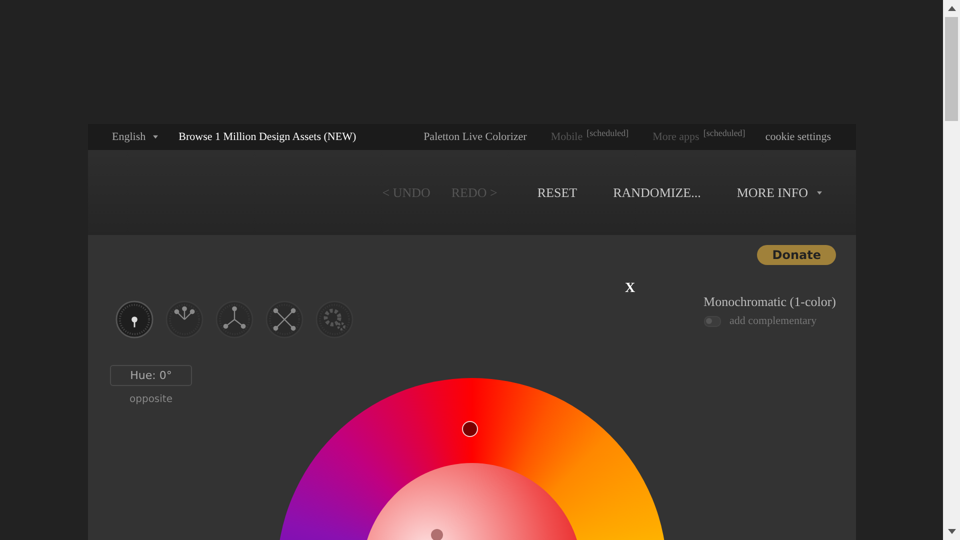 Image resolution: width=960 pixels, height=540 pixels. What do you see at coordinates (475, 137) in the screenshot?
I see `nav-link: Paletton Live Colorizer` at bounding box center [475, 137].